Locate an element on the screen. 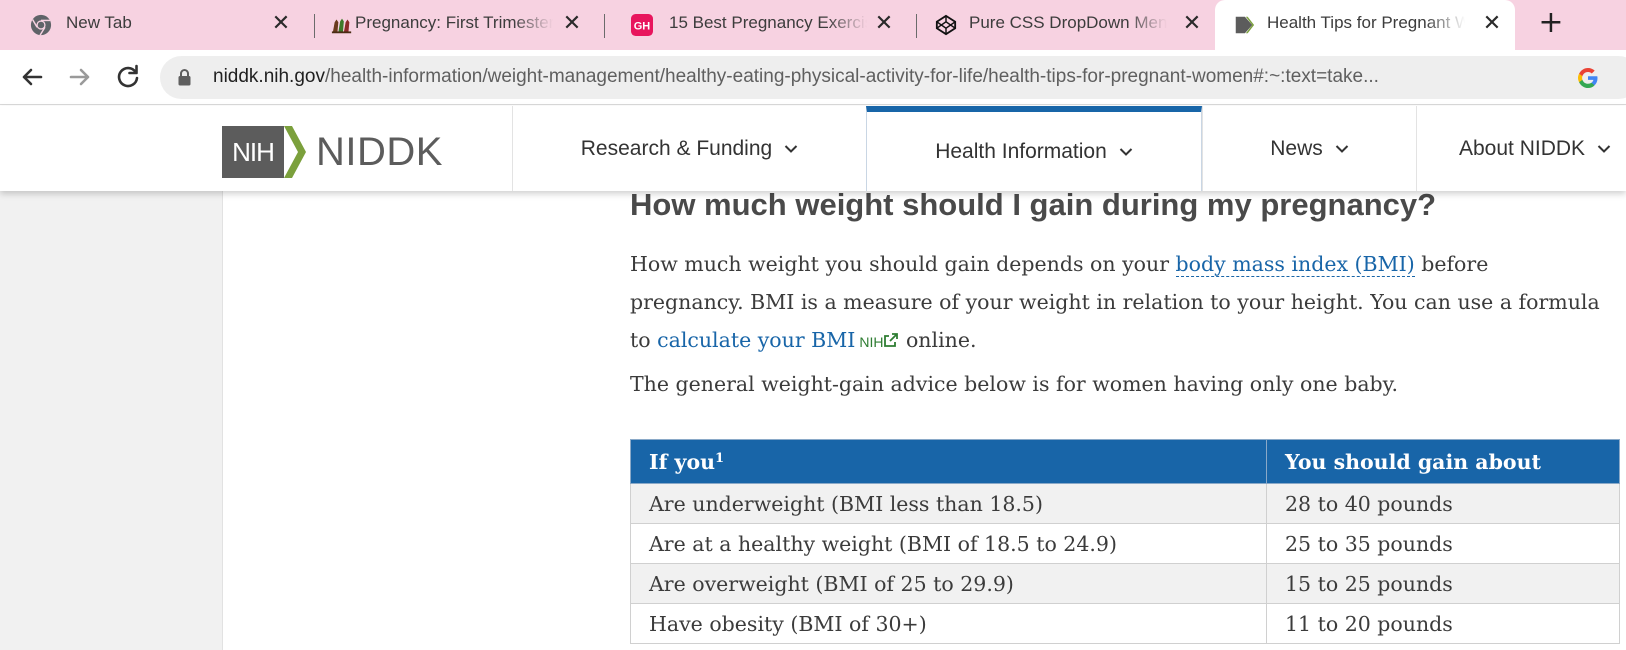 Image resolution: width=1626 pixels, height=650 pixels. header-label: If you is located at coordinates (682, 461).